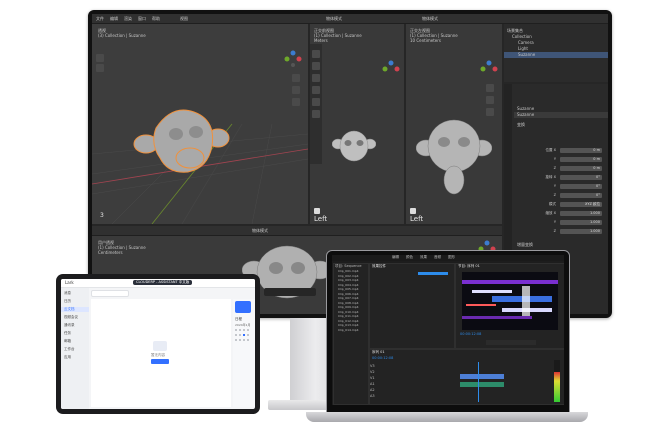  Describe the element at coordinates (423, 257) in the screenshot. I see `tab-effects: 效果` at that location.